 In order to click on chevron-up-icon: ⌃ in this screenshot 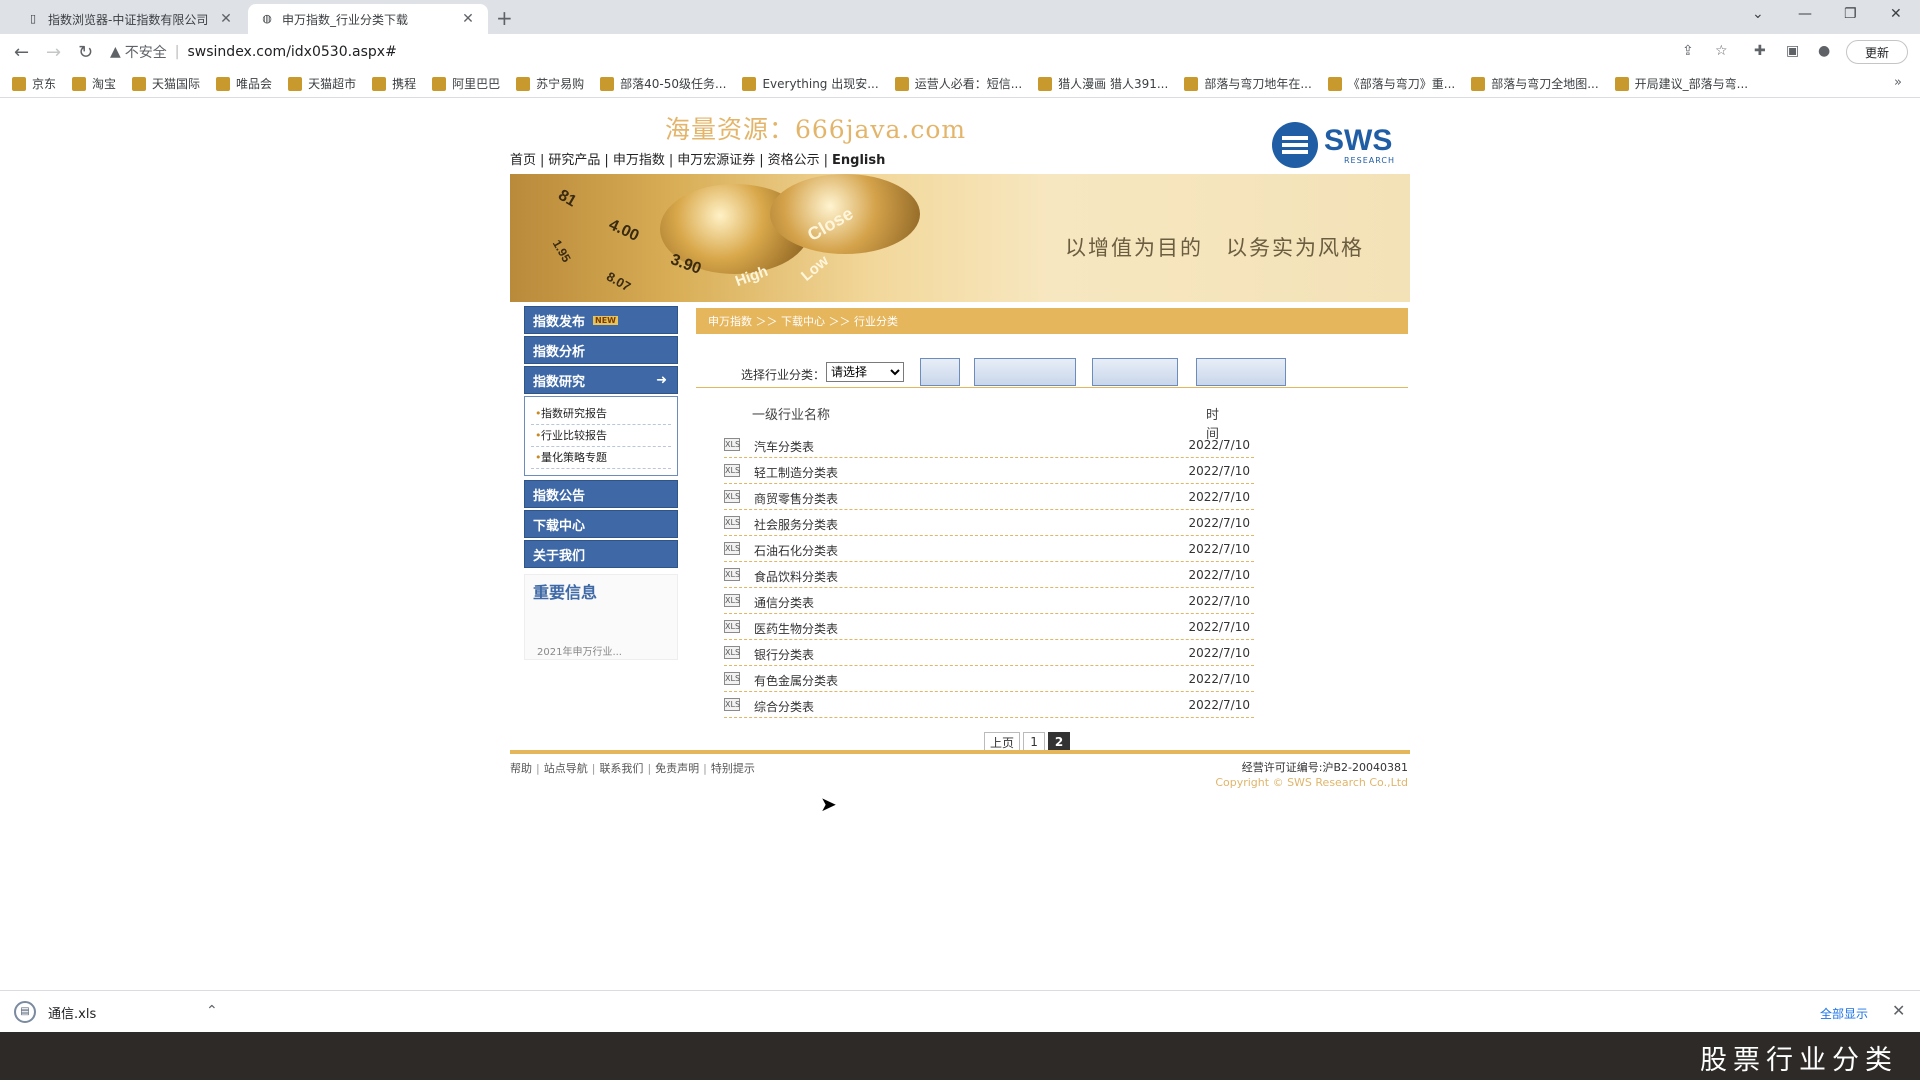, I will do `click(212, 1011)`.